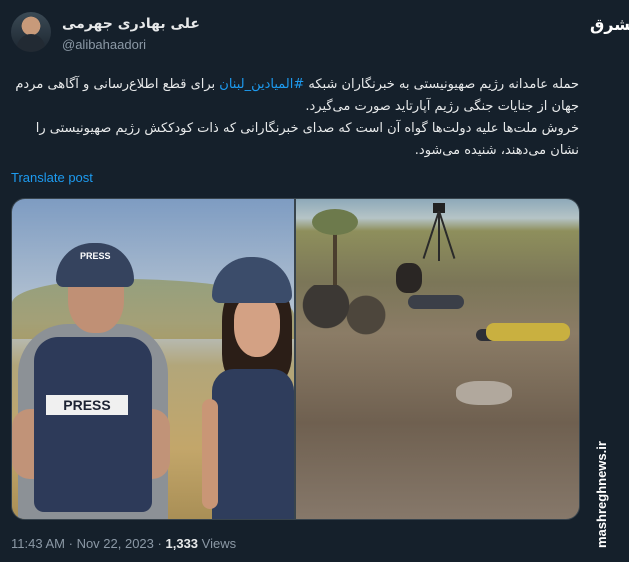  What do you see at coordinates (52, 177) in the screenshot?
I see `translate-post-link: Translate post` at bounding box center [52, 177].